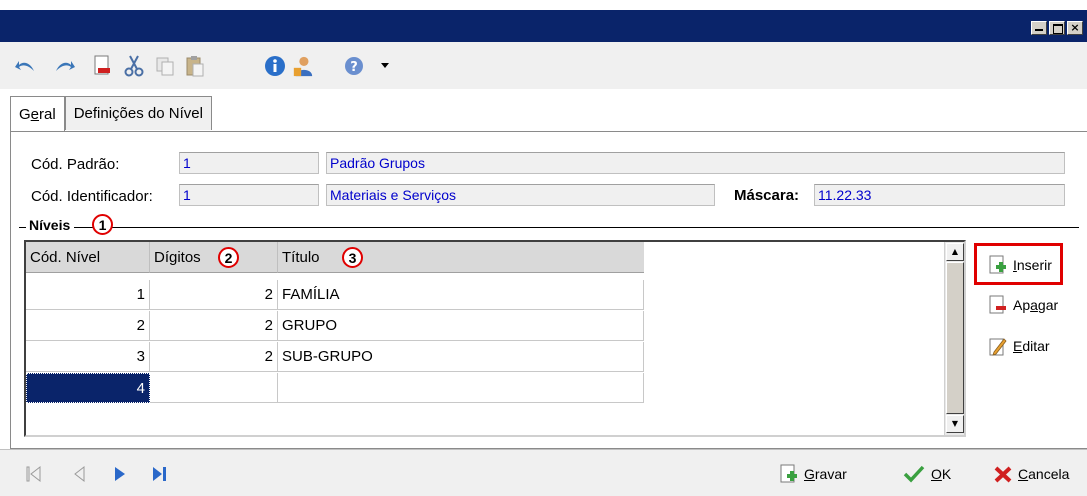 The width and height of the screenshot is (1087, 496). I want to click on tab-geral: Ge ral, so click(37, 114).